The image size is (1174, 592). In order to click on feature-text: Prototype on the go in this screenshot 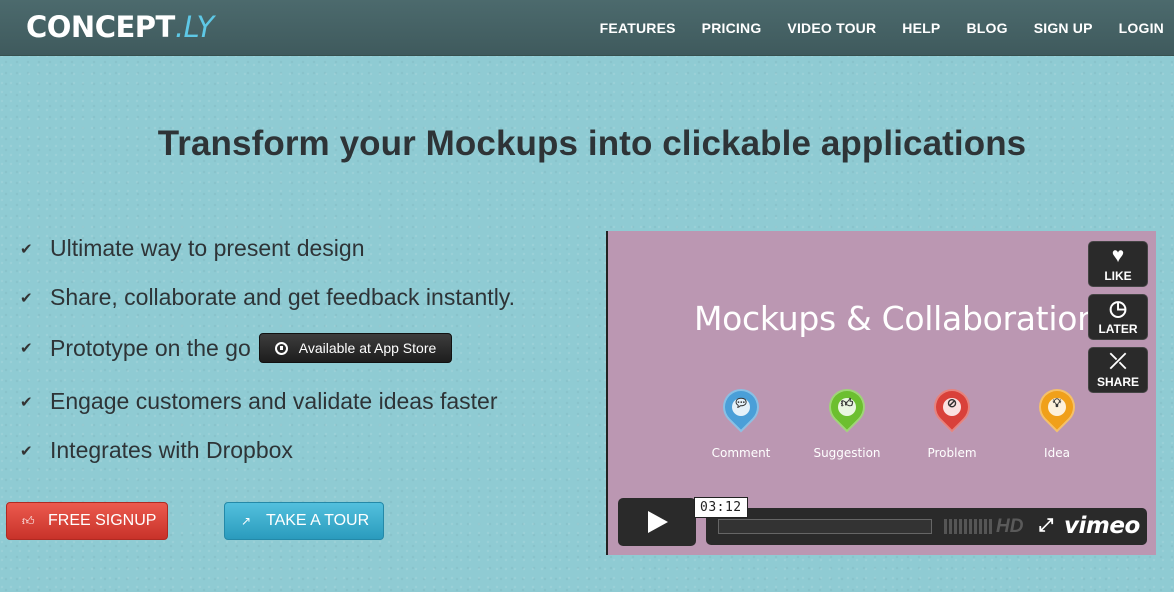, I will do `click(150, 347)`.